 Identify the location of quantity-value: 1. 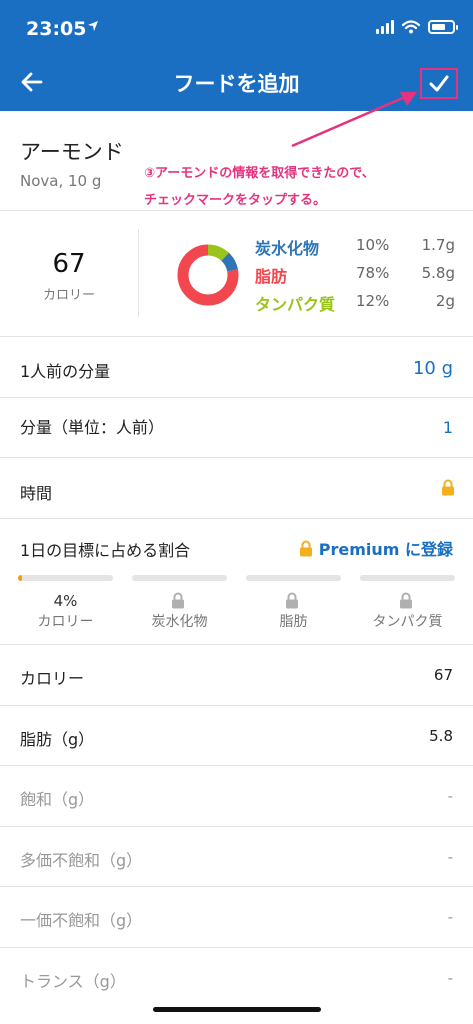
(448, 427).